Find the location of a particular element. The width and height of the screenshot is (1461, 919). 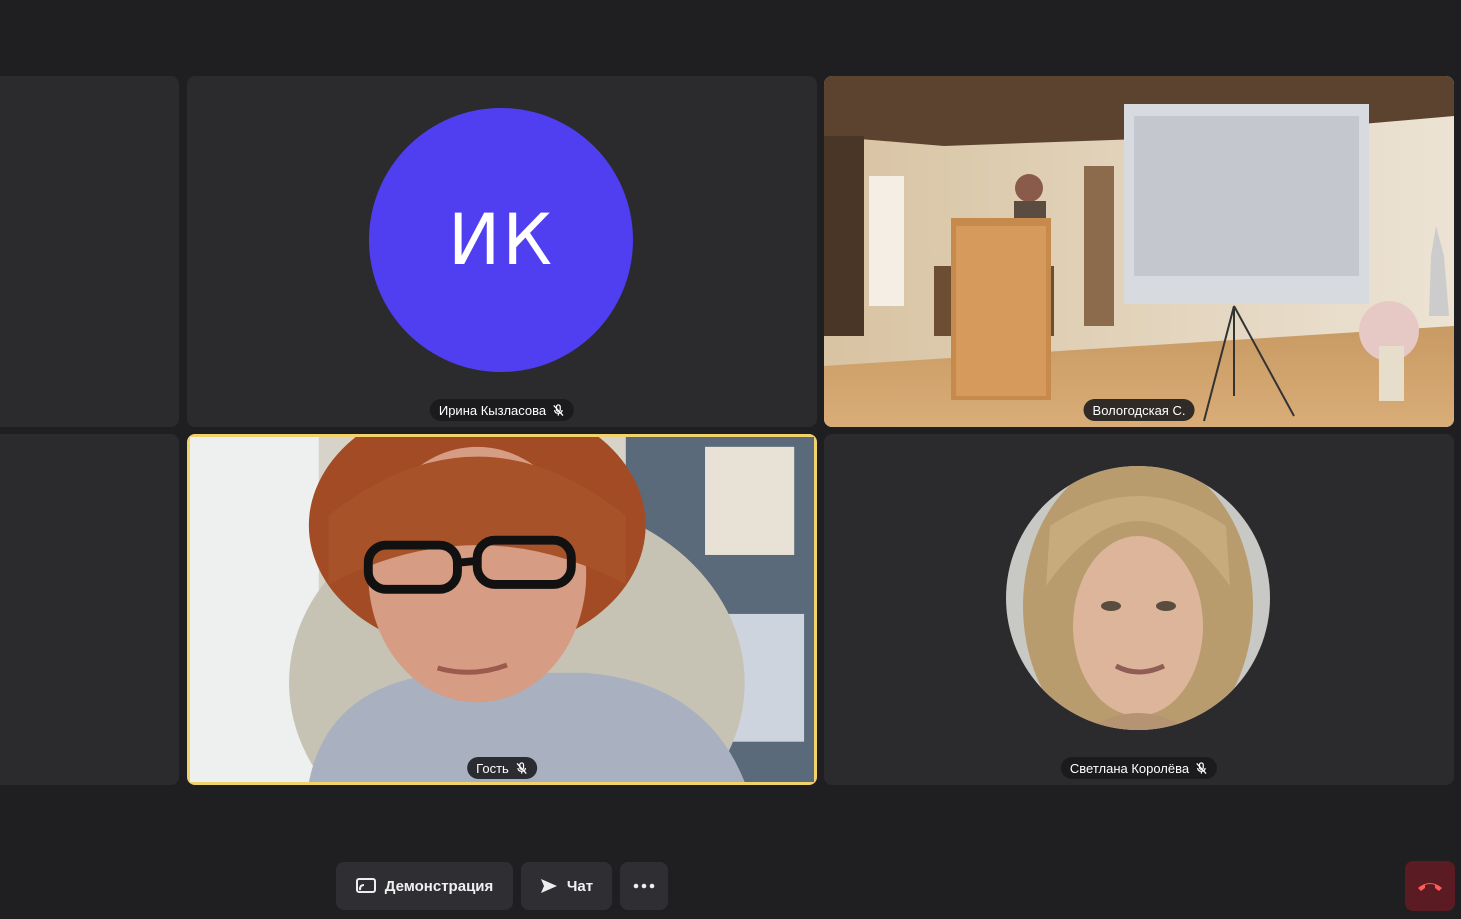

chat-label: Чат is located at coordinates (580, 886).